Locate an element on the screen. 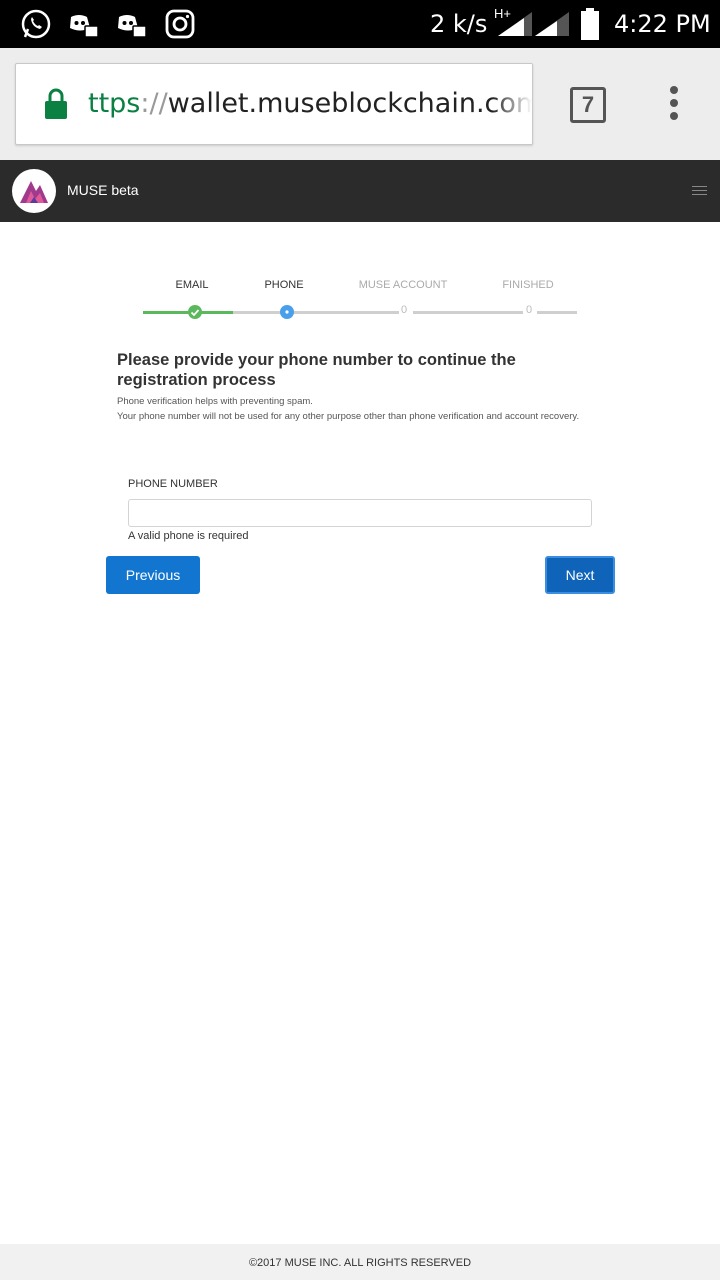 The height and width of the screenshot is (1282, 720). url-text: ttps://wallet.museblockchain.com/# is located at coordinates (310, 103).